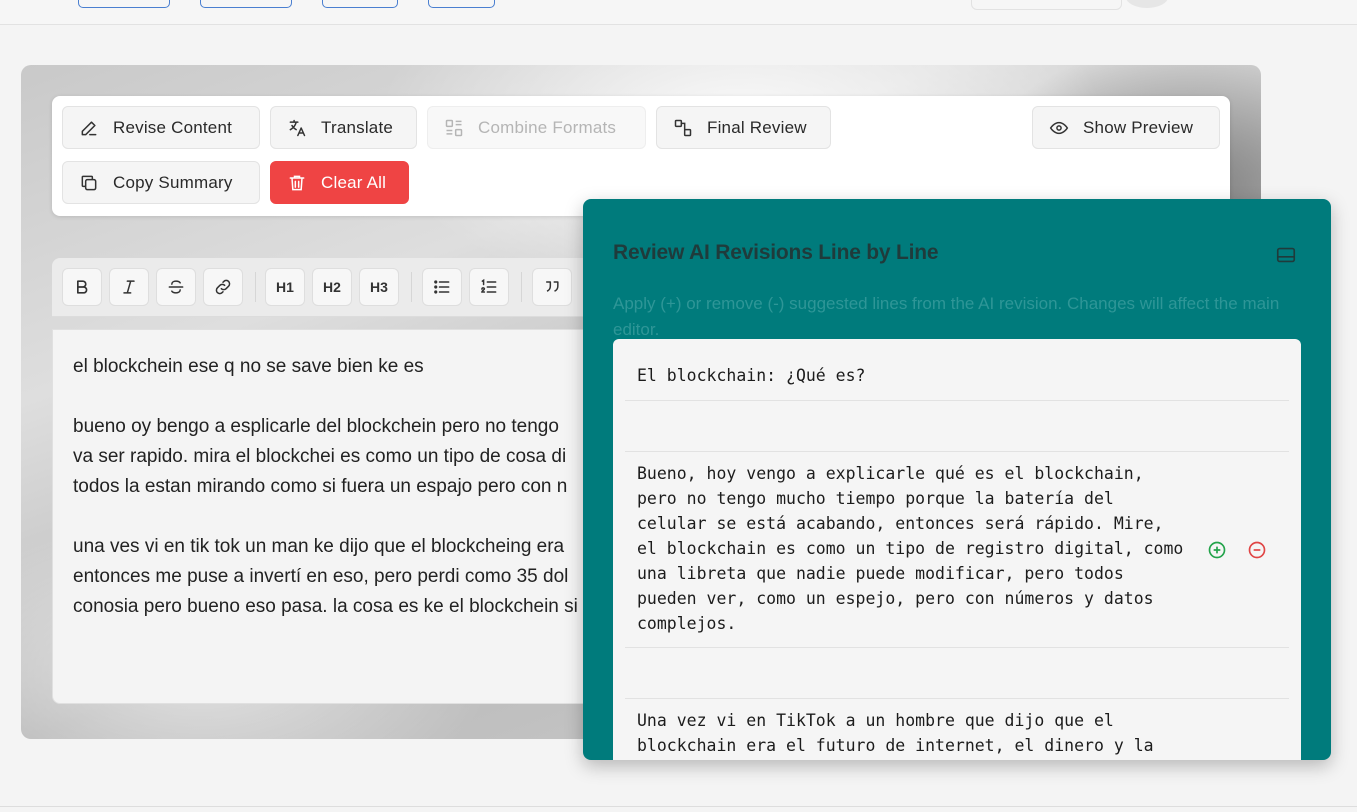 Image resolution: width=1357 pixels, height=812 pixels. What do you see at coordinates (173, 127) in the screenshot?
I see `revise-content-label: Revise Content` at bounding box center [173, 127].